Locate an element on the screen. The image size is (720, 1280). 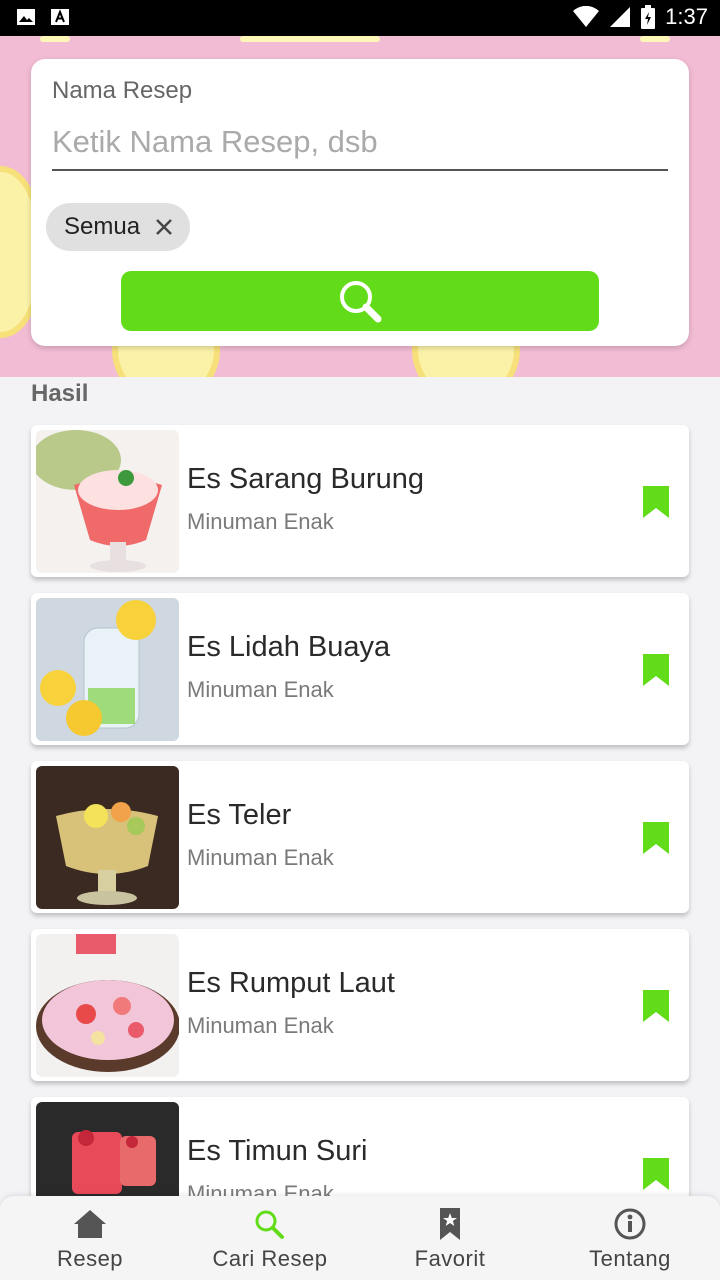
nav-label: Tentang is located at coordinates (630, 1258).